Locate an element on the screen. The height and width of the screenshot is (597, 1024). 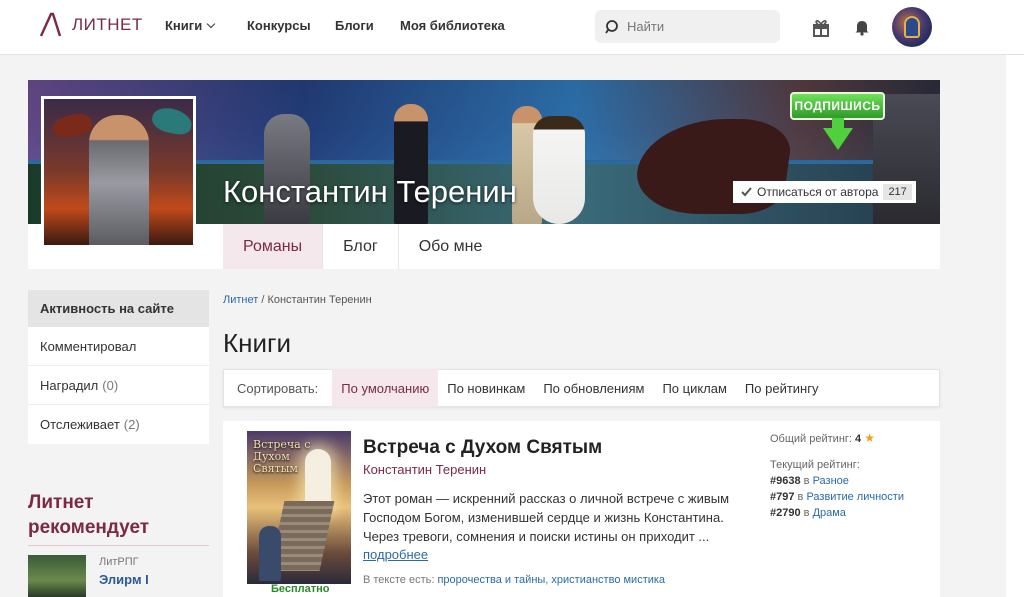
recommend-divider is located at coordinates (118, 545).